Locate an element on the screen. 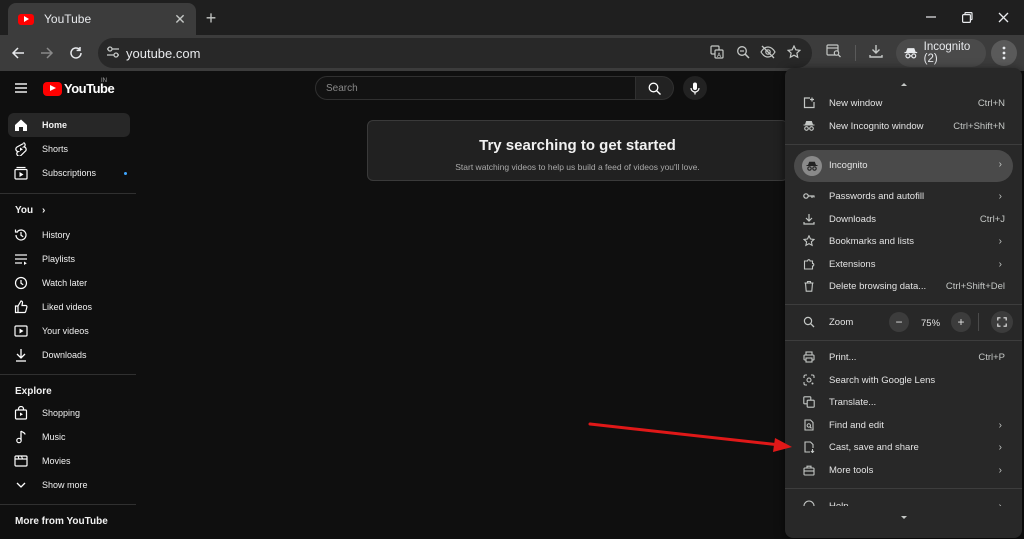 This screenshot has width=1024, height=539. menu-item-label: Bookmarks and lists is located at coordinates (872, 241).